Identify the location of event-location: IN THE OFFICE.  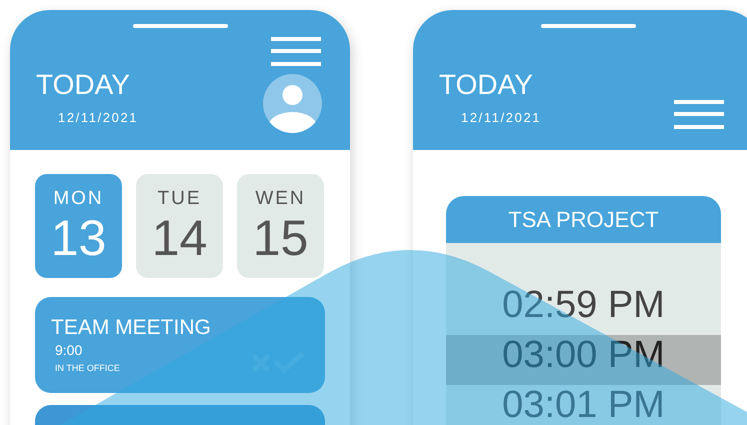
(88, 368).